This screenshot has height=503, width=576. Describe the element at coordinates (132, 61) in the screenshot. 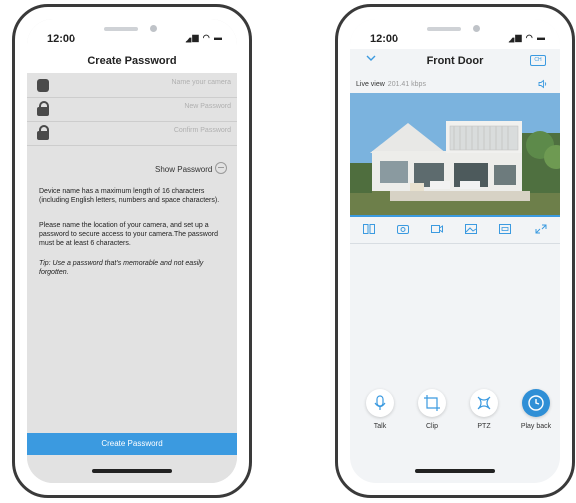

I see `page-title: Create Password` at that location.